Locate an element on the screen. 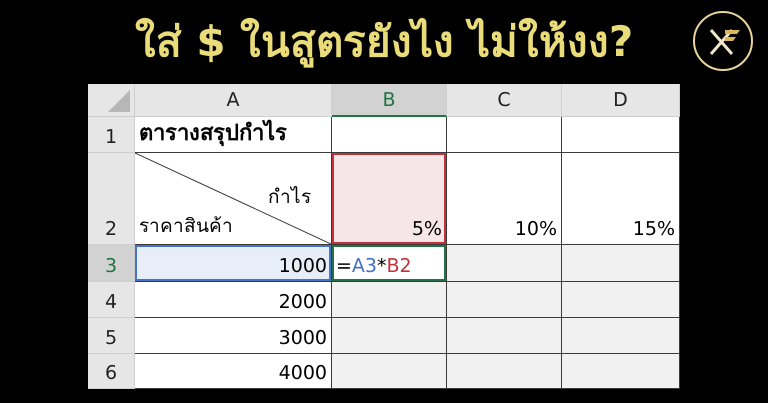 This screenshot has height=403, width=768. sheet-title: ตารางสรุปกำไร is located at coordinates (213, 133).